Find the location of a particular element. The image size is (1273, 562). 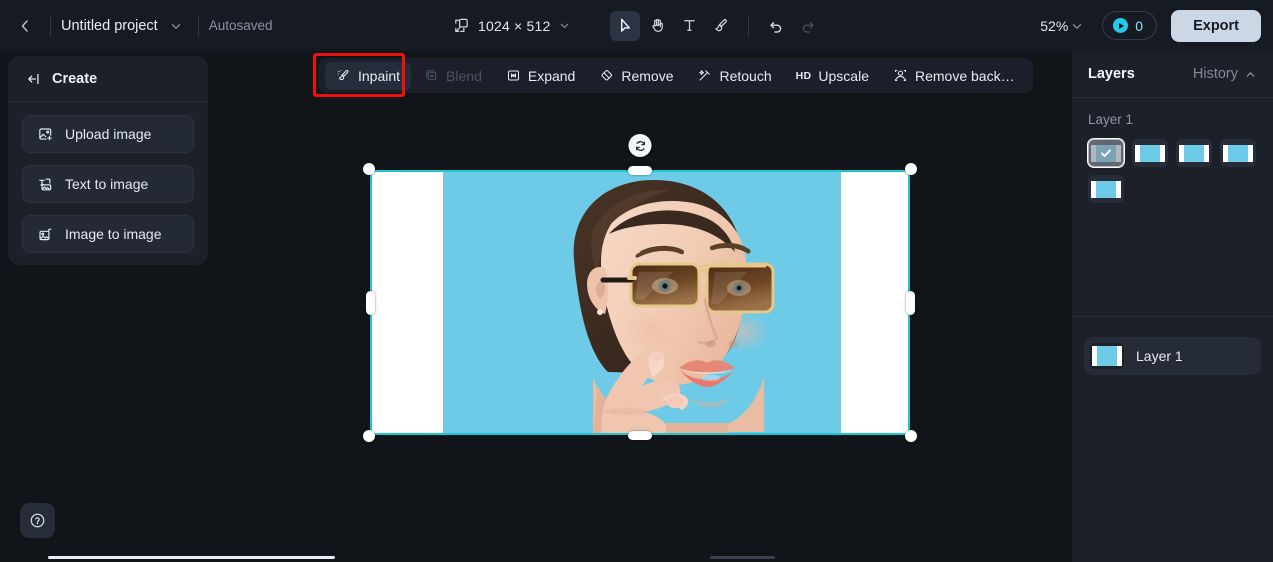

horizontal-scrollbar is located at coordinates (536, 557).